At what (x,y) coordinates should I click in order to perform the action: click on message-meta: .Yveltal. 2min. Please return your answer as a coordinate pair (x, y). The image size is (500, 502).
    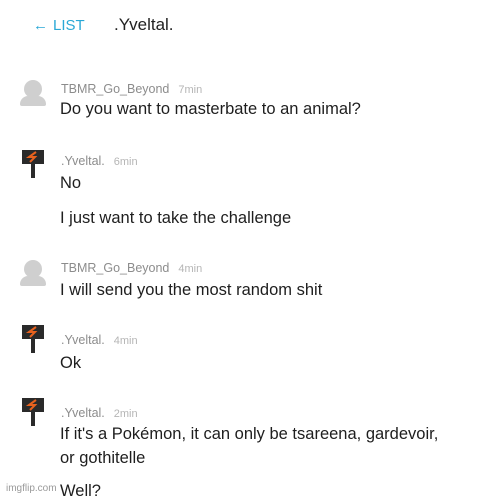
    Looking at the image, I should click on (99, 413).